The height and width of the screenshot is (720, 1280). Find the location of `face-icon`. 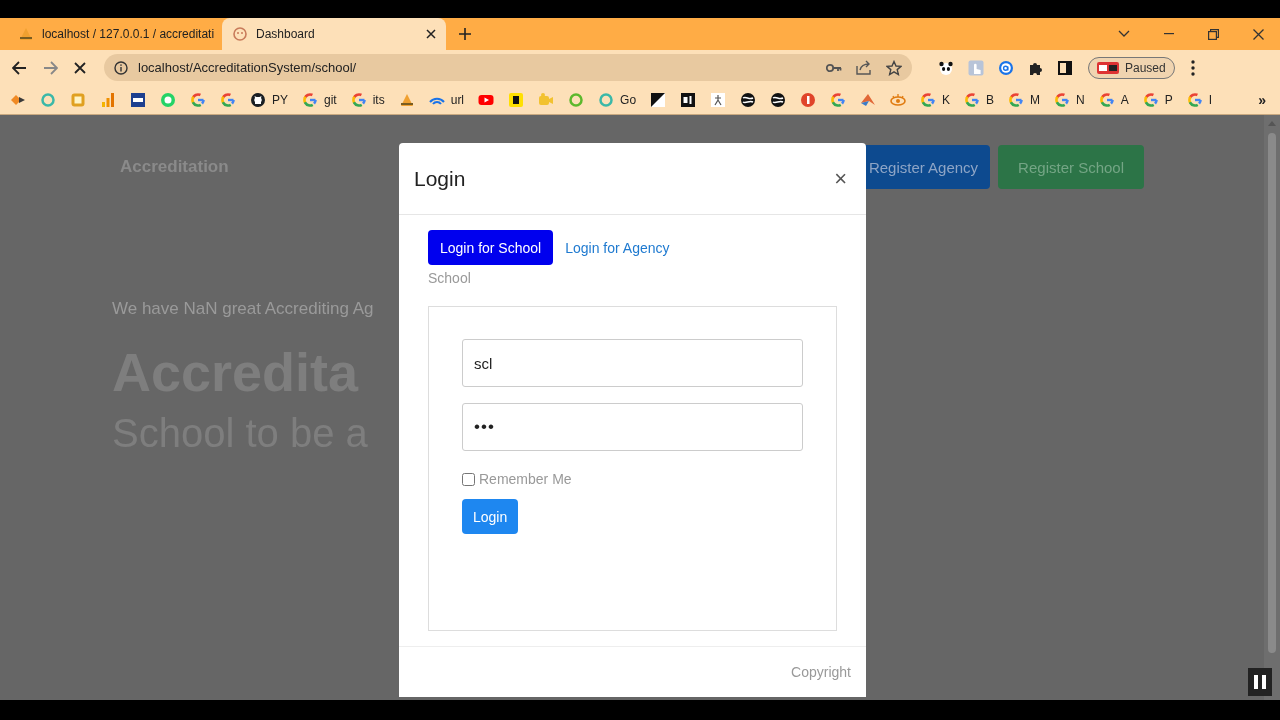

face-icon is located at coordinates (240, 34).